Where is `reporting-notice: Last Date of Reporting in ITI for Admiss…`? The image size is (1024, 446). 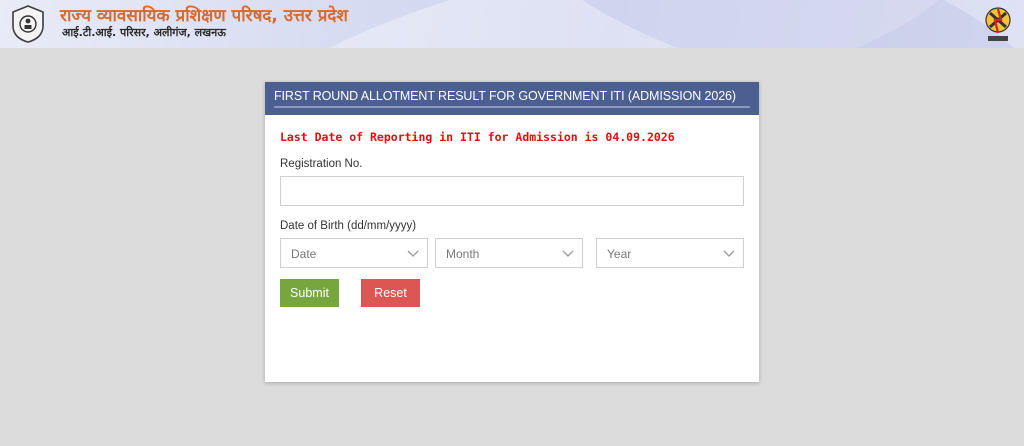 reporting-notice: Last Date of Reporting in ITI for Admiss… is located at coordinates (477, 137).